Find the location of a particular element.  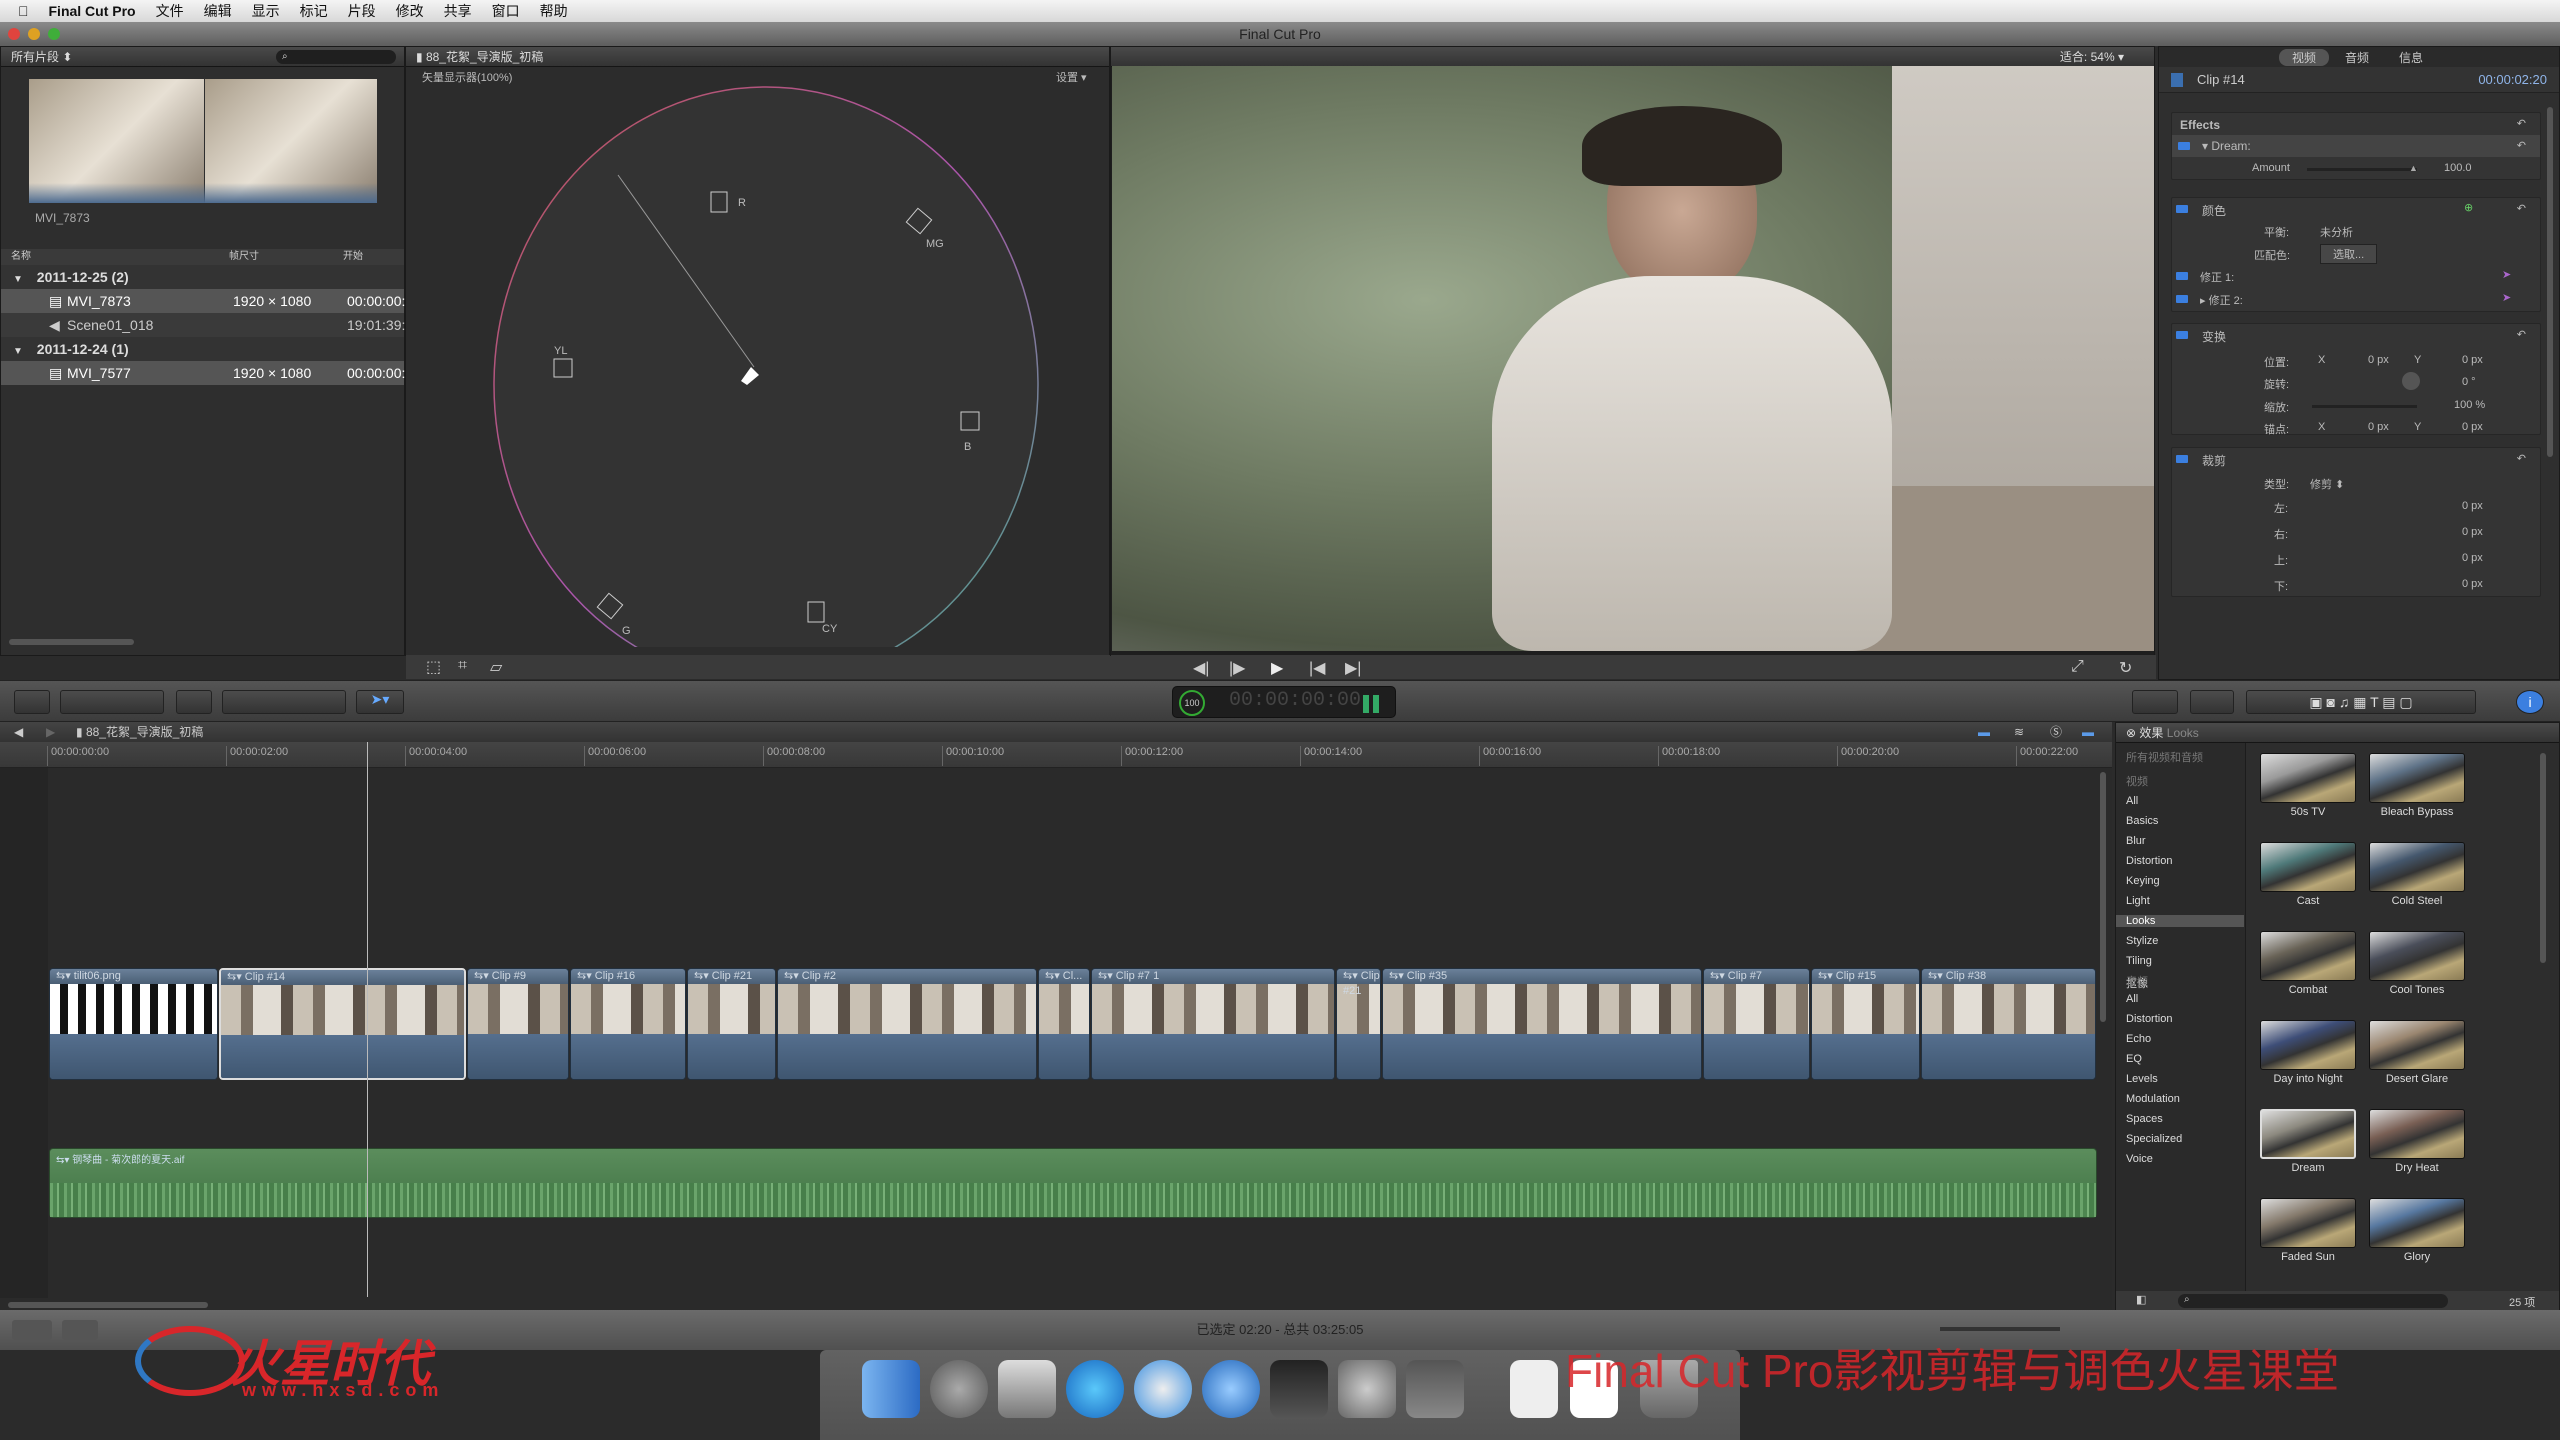

menu-clip: 片段 is located at coordinates (362, 11).